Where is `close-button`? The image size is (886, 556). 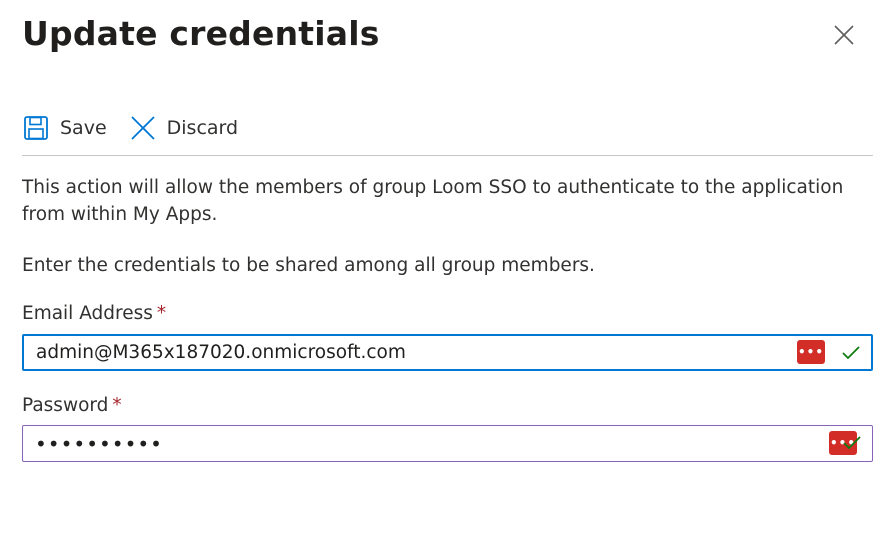 close-button is located at coordinates (844, 37).